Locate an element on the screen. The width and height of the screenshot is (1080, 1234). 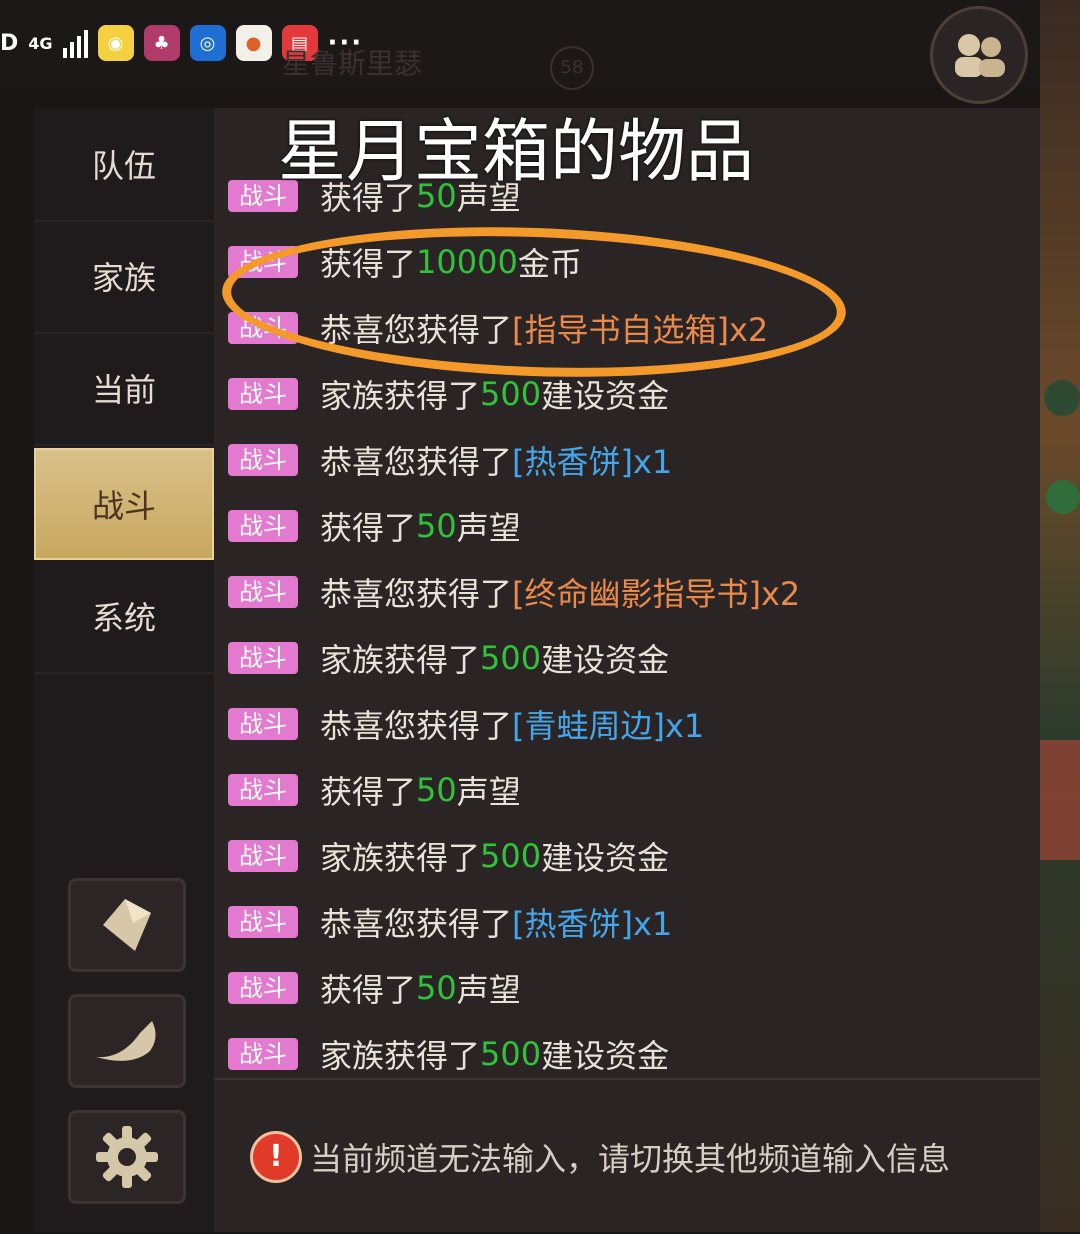
tab-label: 家族 is located at coordinates (123, 278).